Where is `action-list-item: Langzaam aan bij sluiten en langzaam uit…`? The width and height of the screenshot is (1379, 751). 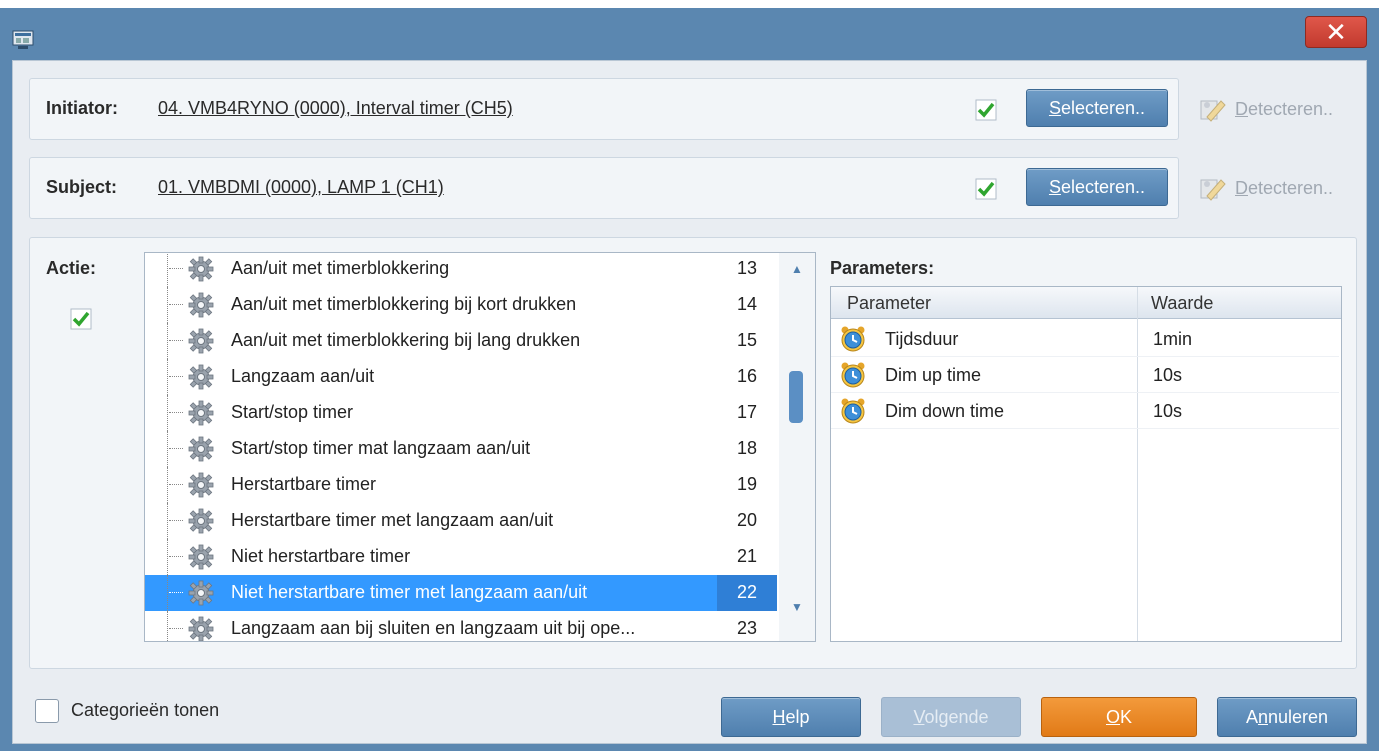 action-list-item: Langzaam aan bij sluiten en langzaam uit… is located at coordinates (461, 626).